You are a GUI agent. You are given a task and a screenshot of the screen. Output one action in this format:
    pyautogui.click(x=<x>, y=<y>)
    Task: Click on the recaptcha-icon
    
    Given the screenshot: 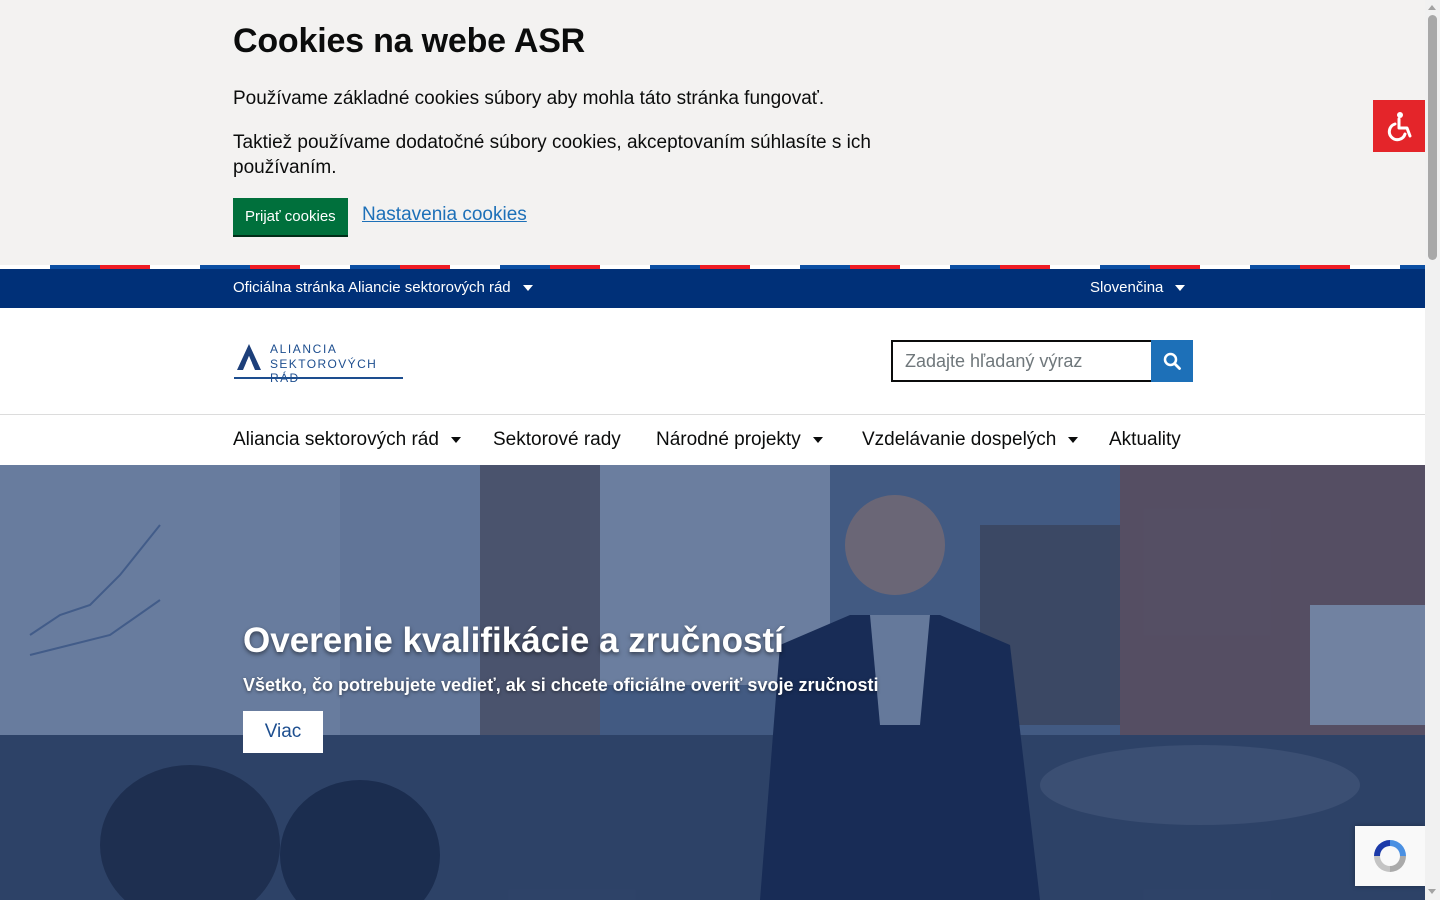 What is the action you would take?
    pyautogui.click(x=1390, y=856)
    